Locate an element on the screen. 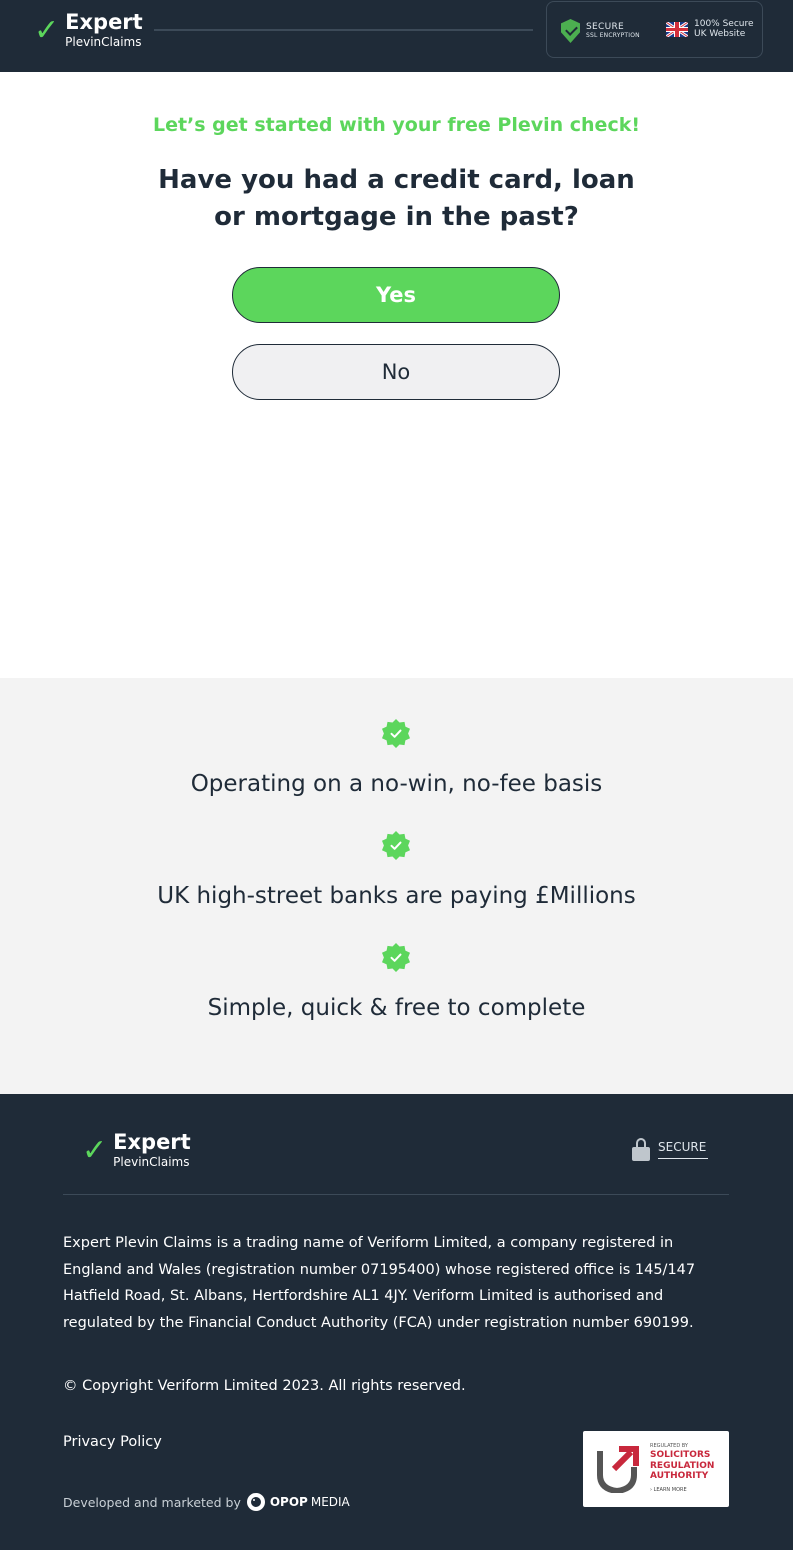 The height and width of the screenshot is (1550, 793). uk-badge-line2: UK Website is located at coordinates (720, 34).